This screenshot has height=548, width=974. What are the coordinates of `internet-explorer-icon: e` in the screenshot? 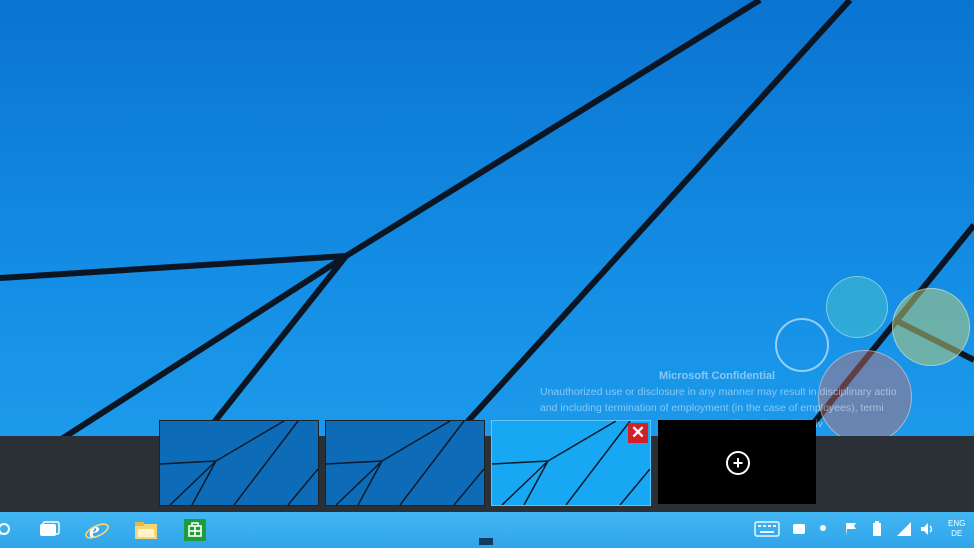 It's located at (97, 530).